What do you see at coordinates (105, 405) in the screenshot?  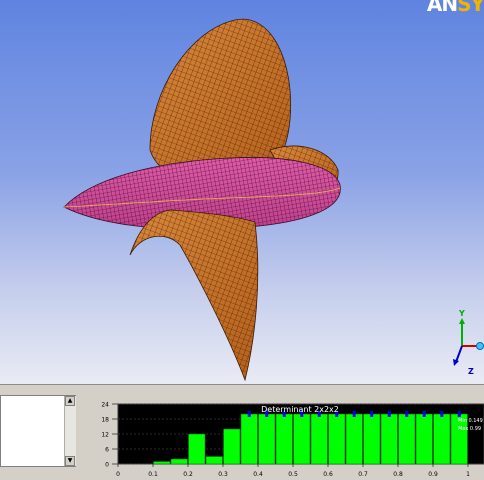 I see `y-tick-label-4: 24` at bounding box center [105, 405].